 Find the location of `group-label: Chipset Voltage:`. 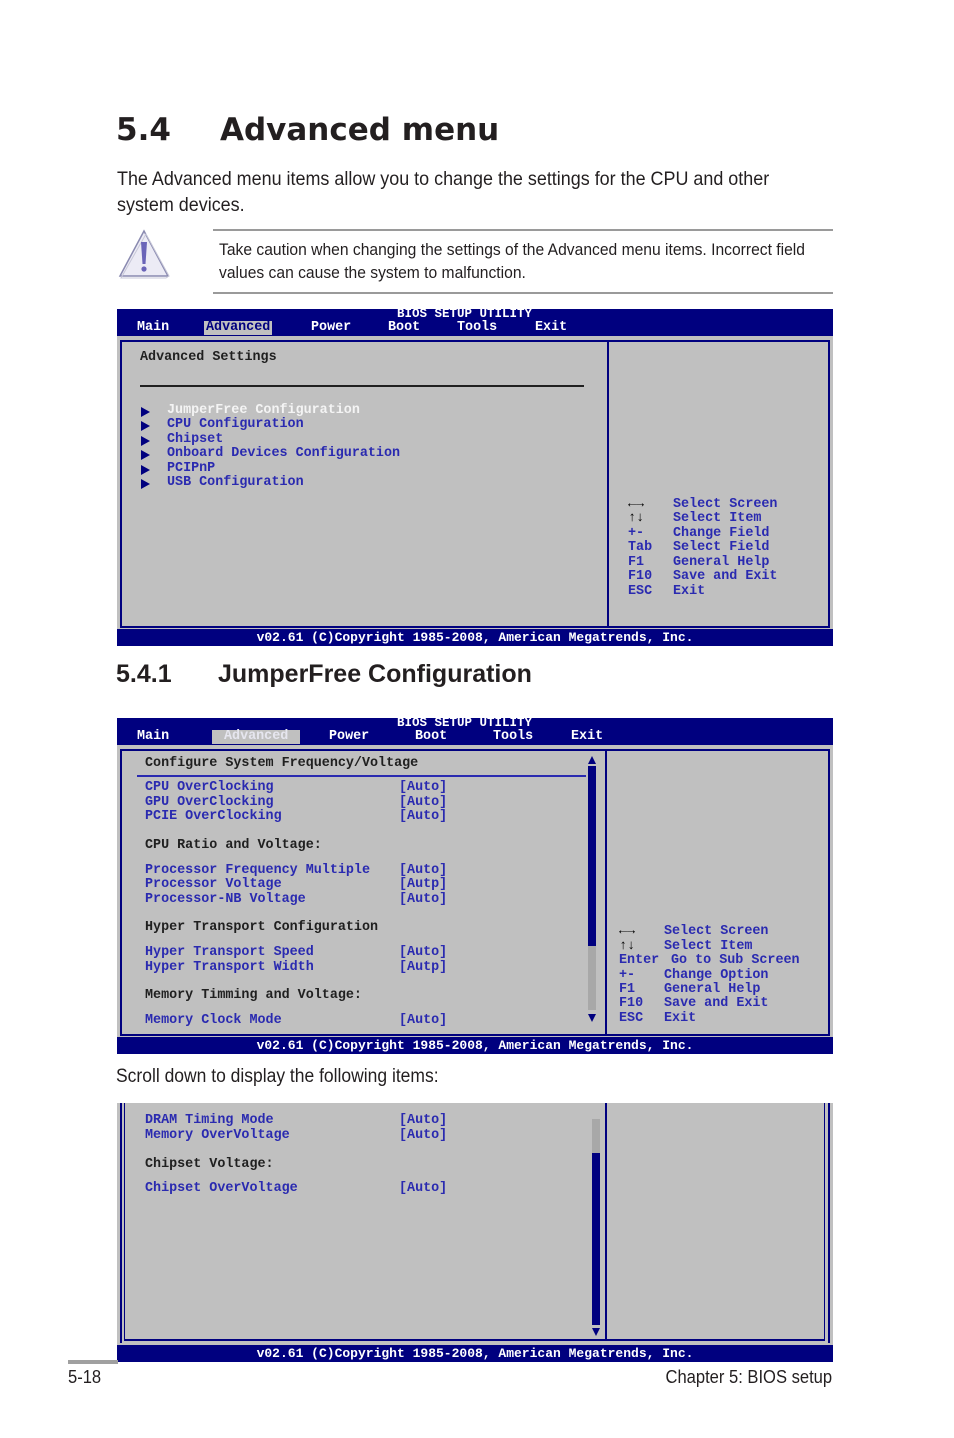

group-label: Chipset Voltage: is located at coordinates (209, 1164).